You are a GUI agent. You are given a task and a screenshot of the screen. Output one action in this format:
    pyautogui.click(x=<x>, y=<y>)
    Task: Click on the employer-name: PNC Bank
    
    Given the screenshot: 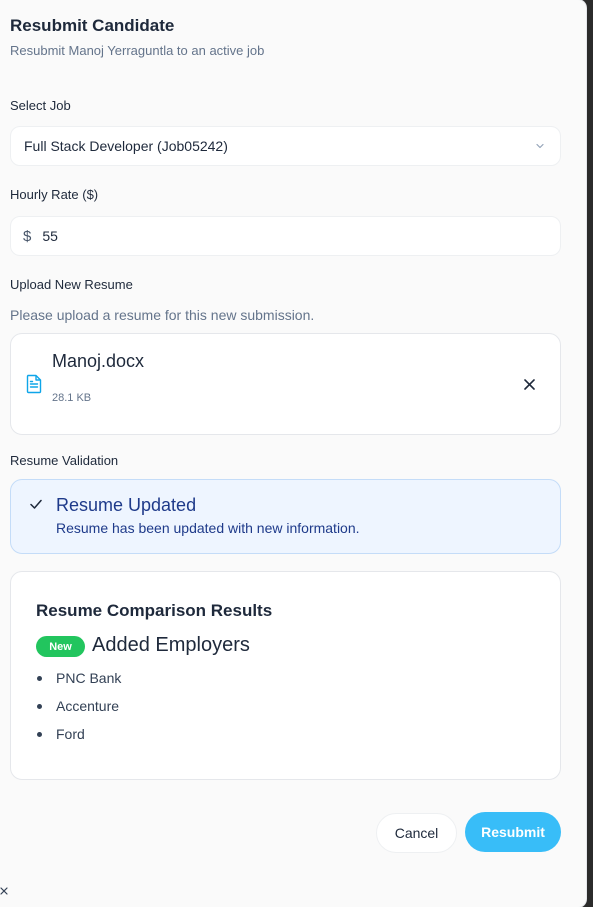 What is the action you would take?
    pyautogui.click(x=89, y=678)
    